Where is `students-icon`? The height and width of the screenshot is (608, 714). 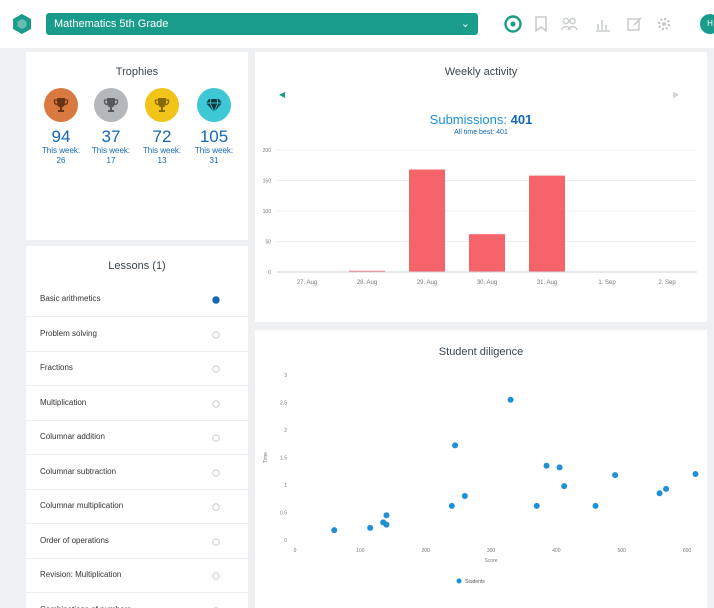
students-icon is located at coordinates (569, 24).